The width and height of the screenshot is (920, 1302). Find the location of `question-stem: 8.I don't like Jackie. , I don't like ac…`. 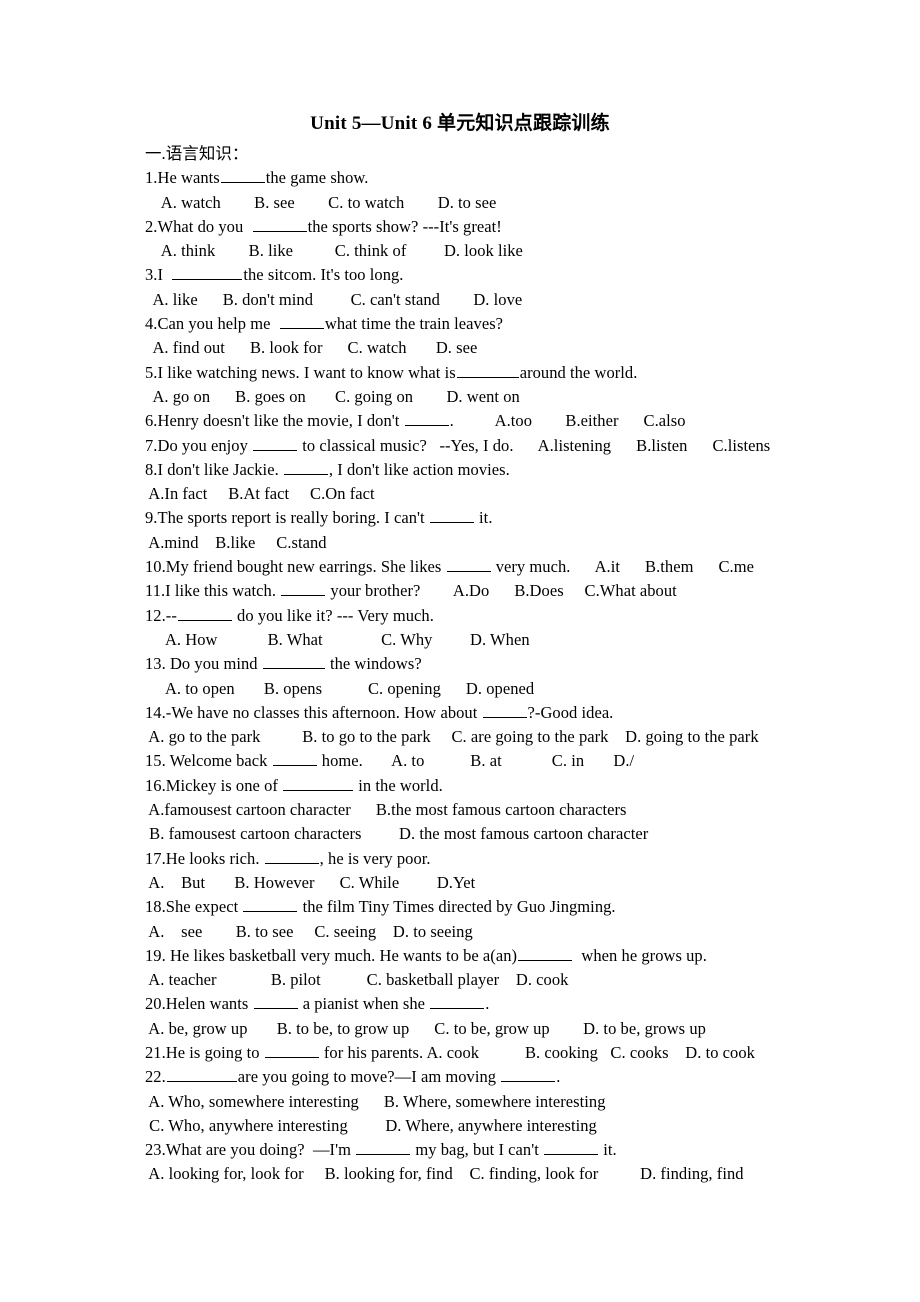

question-stem: 8.I don't like Jackie. , I don't like ac… is located at coordinates (525, 470).